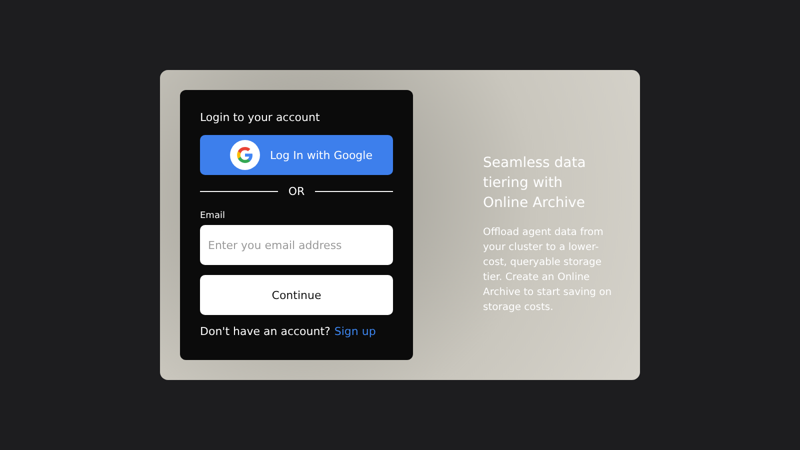  I want to click on signup-prompt: Don't have an account?, so click(265, 331).